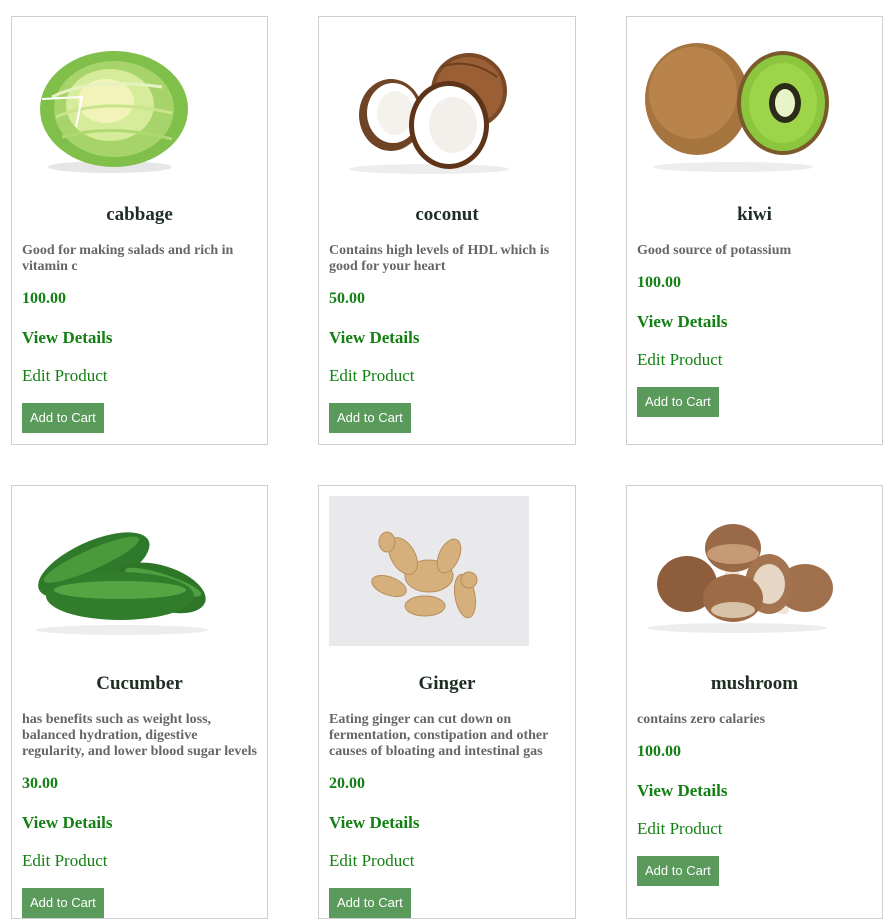  I want to click on product-name: kiwi, so click(754, 214).